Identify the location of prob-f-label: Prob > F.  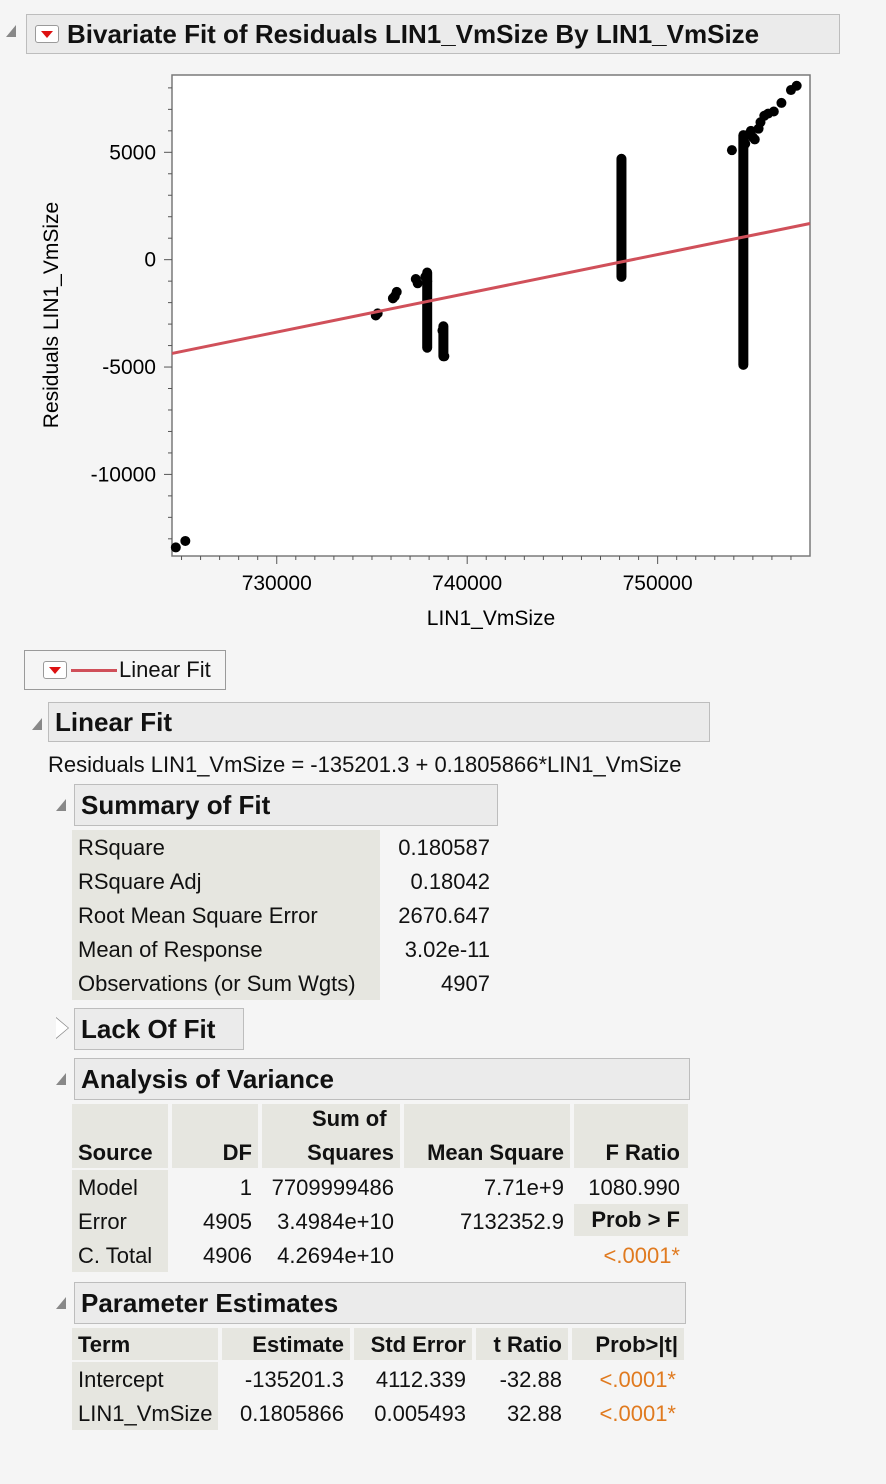
(635, 1219).